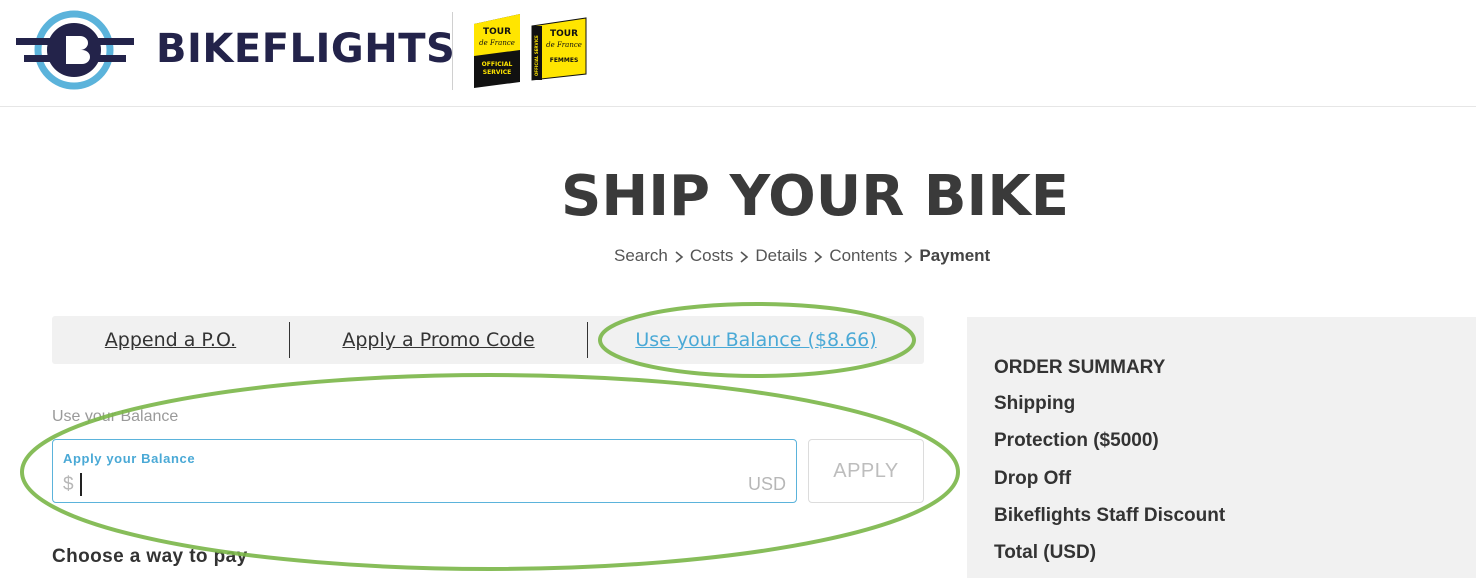  Describe the element at coordinates (955, 255) in the screenshot. I see `breadcrumb-payment: Payment` at that location.